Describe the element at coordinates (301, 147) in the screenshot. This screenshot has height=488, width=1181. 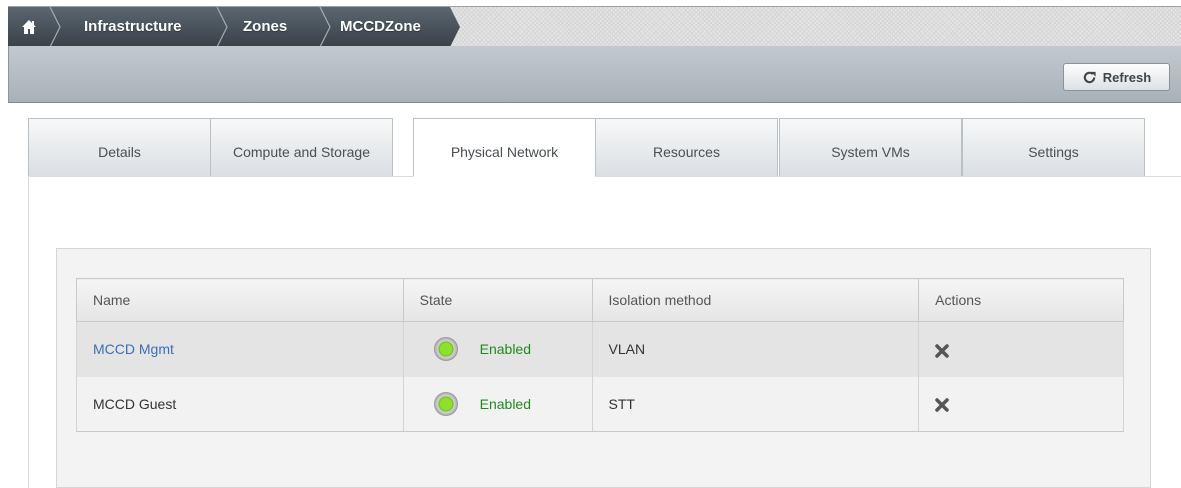
I see `tab-compute-and-storage: Compute and Storage` at that location.